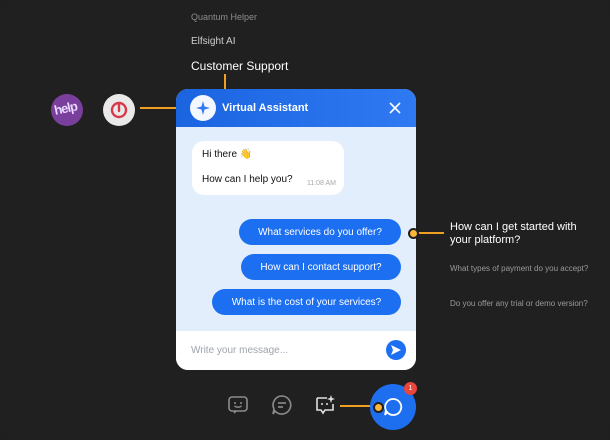 Image resolution: width=610 pixels, height=440 pixels. What do you see at coordinates (265, 108) in the screenshot?
I see `chat-title: Virtual Assistant` at bounding box center [265, 108].